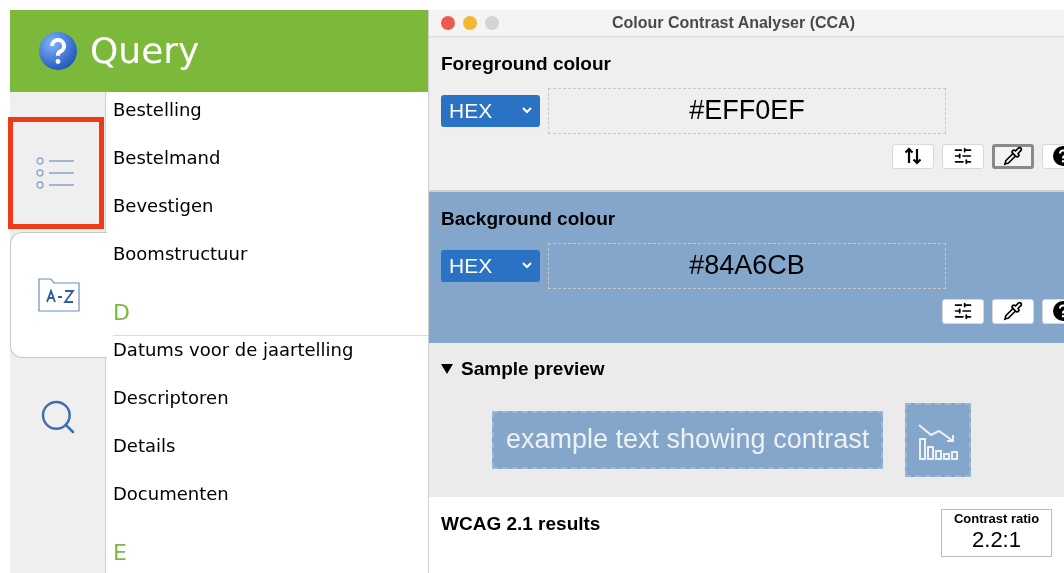 The width and height of the screenshot is (1064, 573). I want to click on colour-input: #84A6CB, so click(747, 265).